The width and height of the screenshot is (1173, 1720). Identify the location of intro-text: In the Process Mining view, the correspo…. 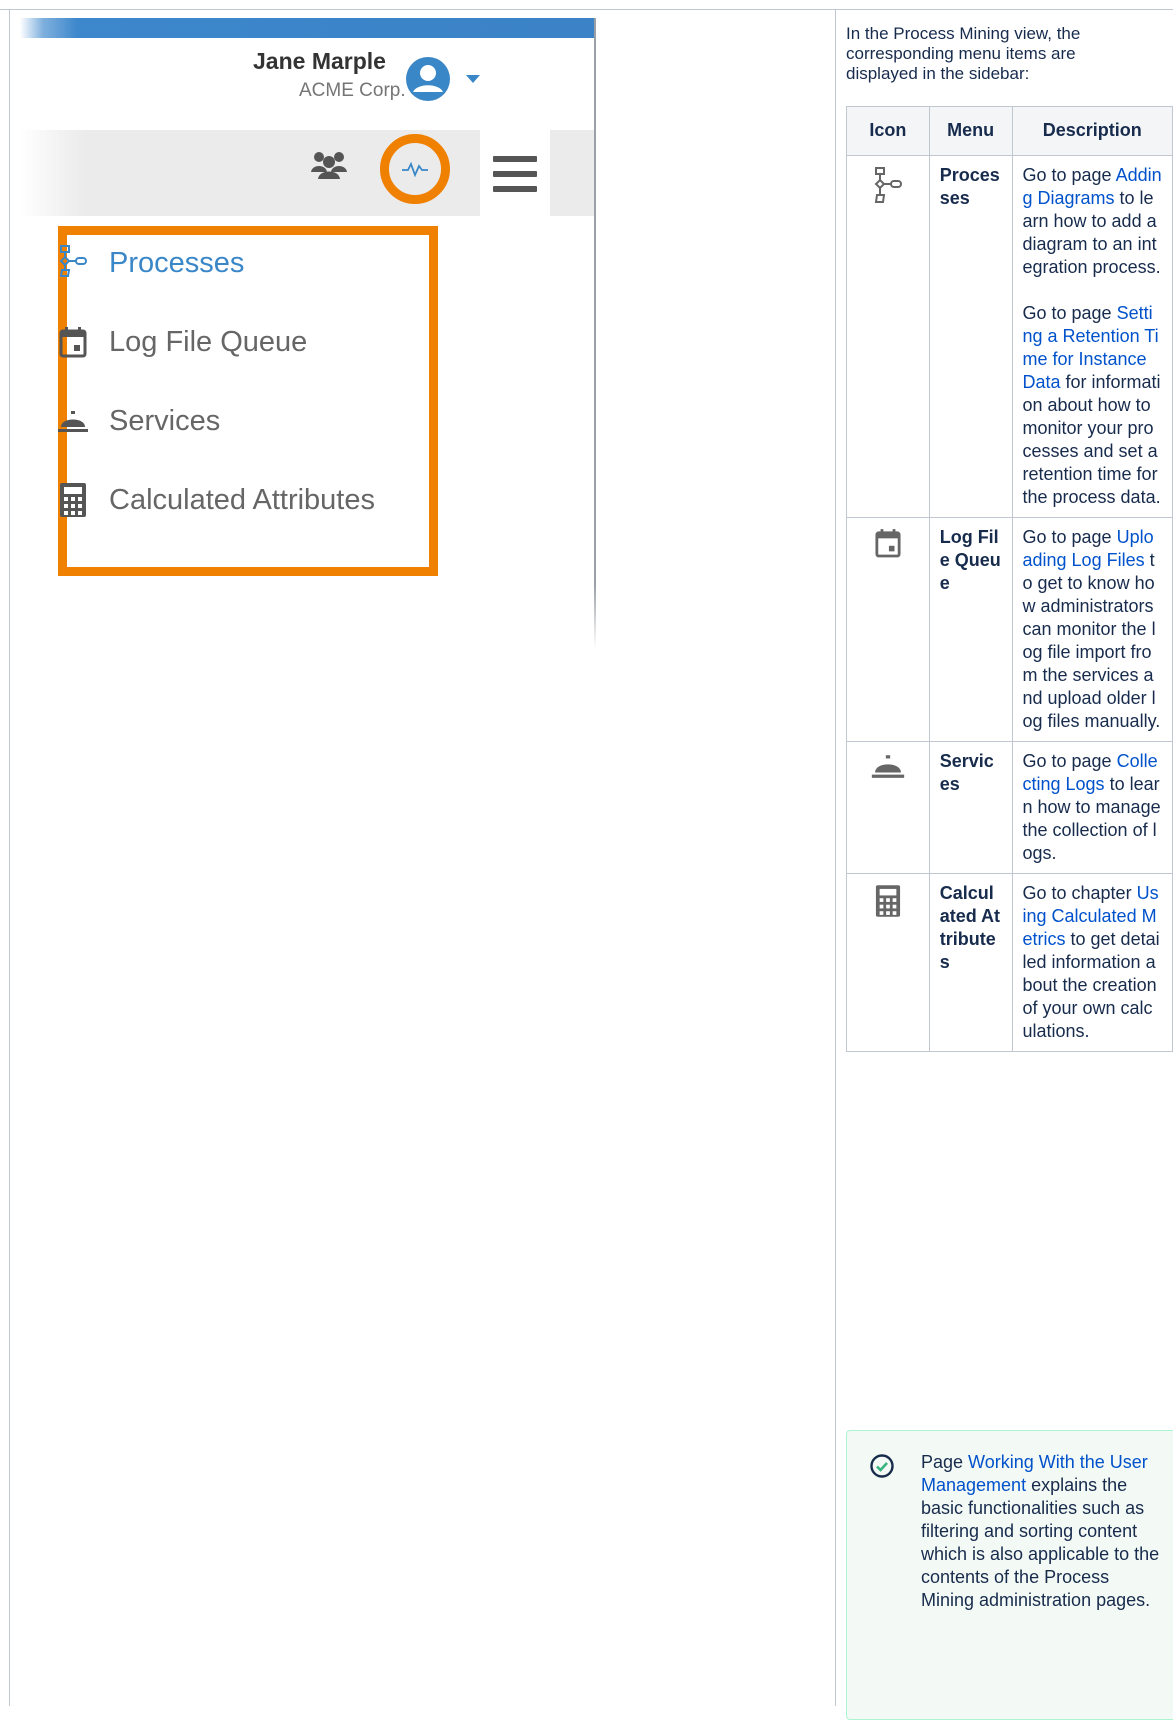
(963, 53).